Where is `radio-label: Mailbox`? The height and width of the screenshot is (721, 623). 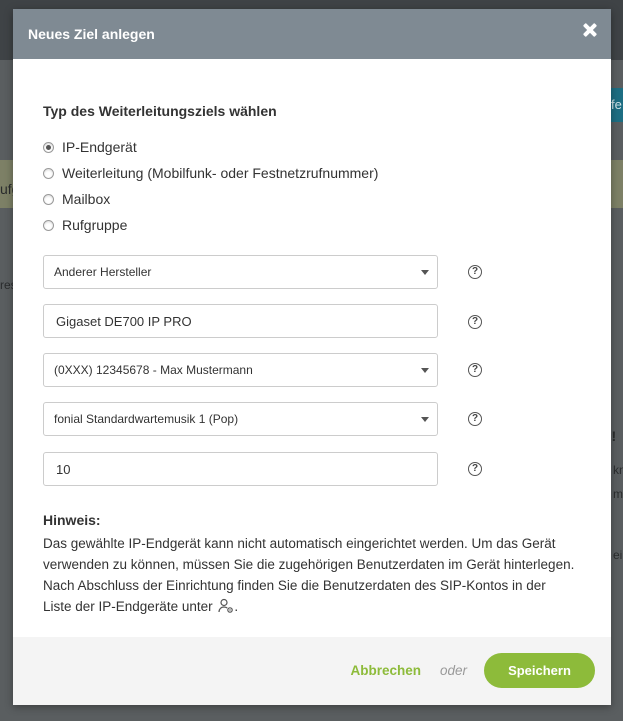
radio-label: Mailbox is located at coordinates (86, 199).